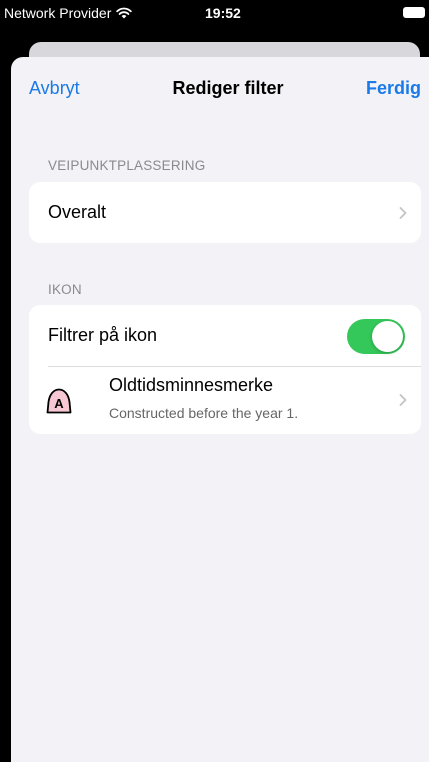 This screenshot has height=762, width=429. Describe the element at coordinates (223, 13) in the screenshot. I see `status-time: 19:52` at that location.